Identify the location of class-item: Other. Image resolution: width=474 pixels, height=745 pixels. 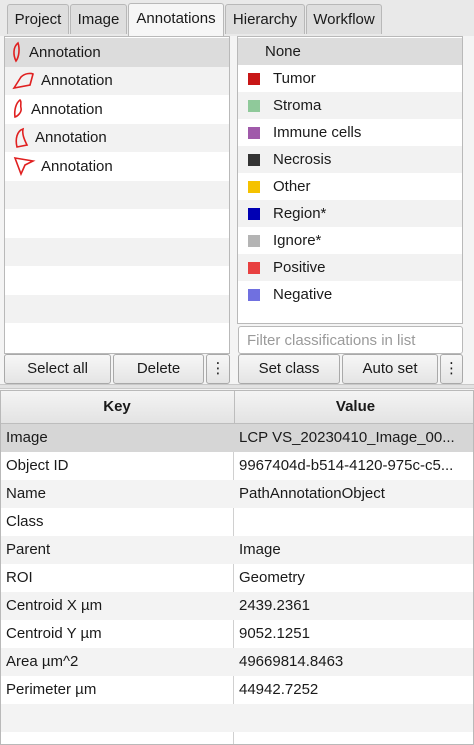
(350, 186).